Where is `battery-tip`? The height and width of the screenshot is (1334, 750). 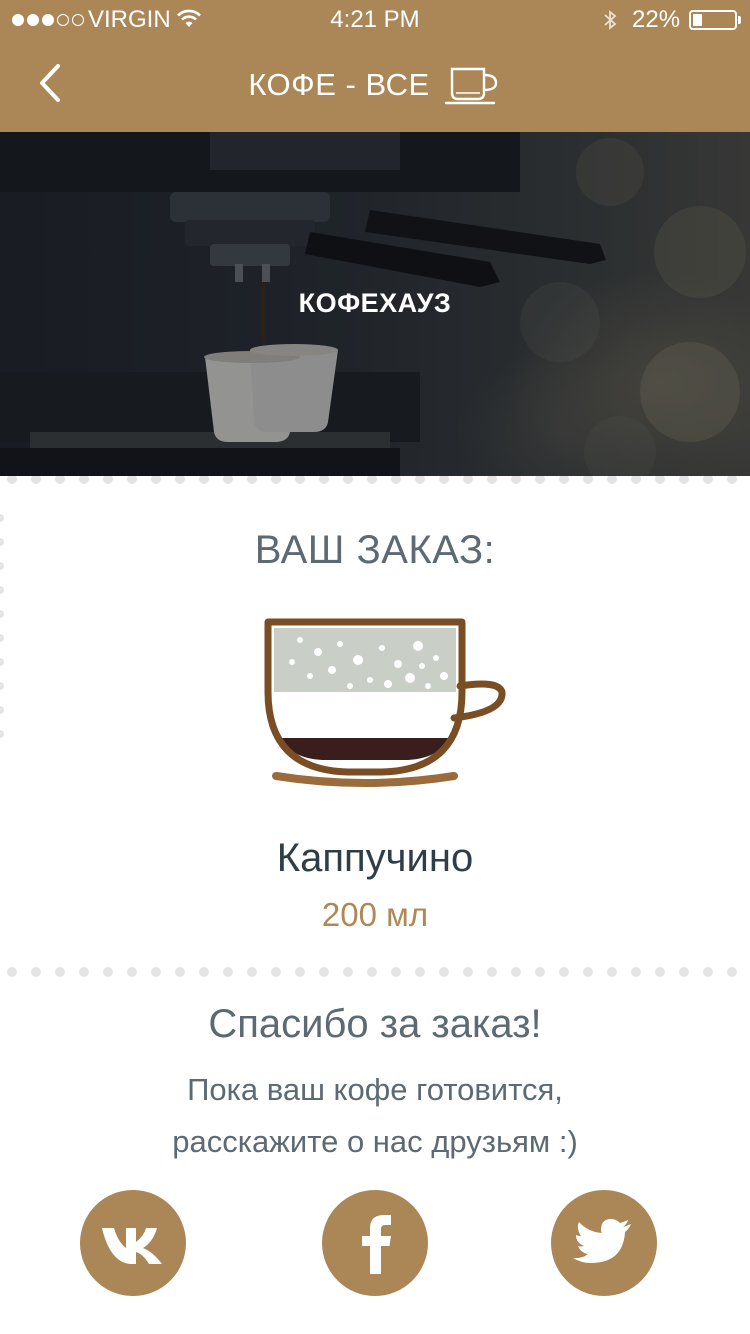
battery-tip is located at coordinates (739, 20).